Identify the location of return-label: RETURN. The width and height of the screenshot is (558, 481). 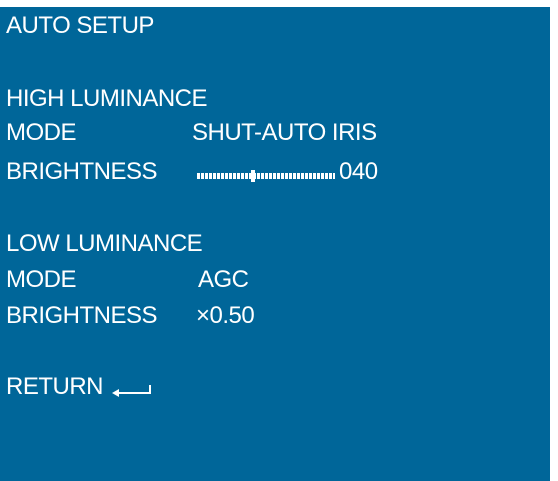
(55, 386).